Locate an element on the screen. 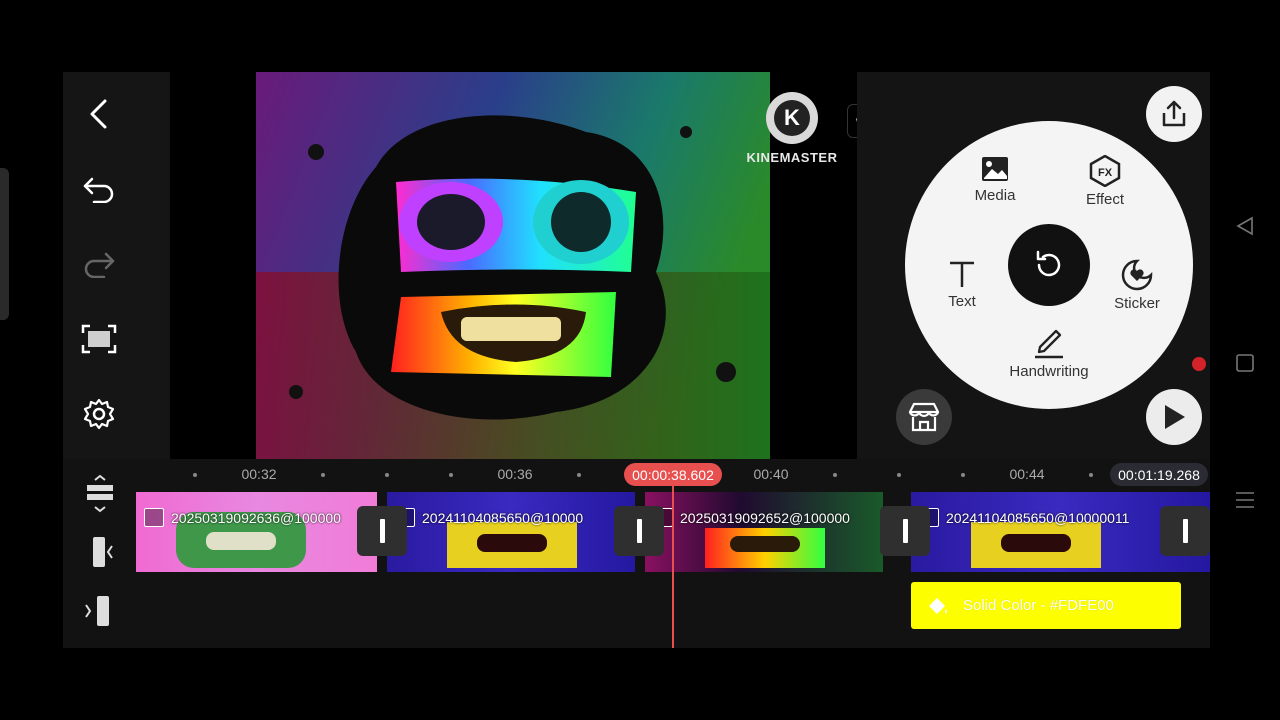  edge-handle is located at coordinates (4, 244).